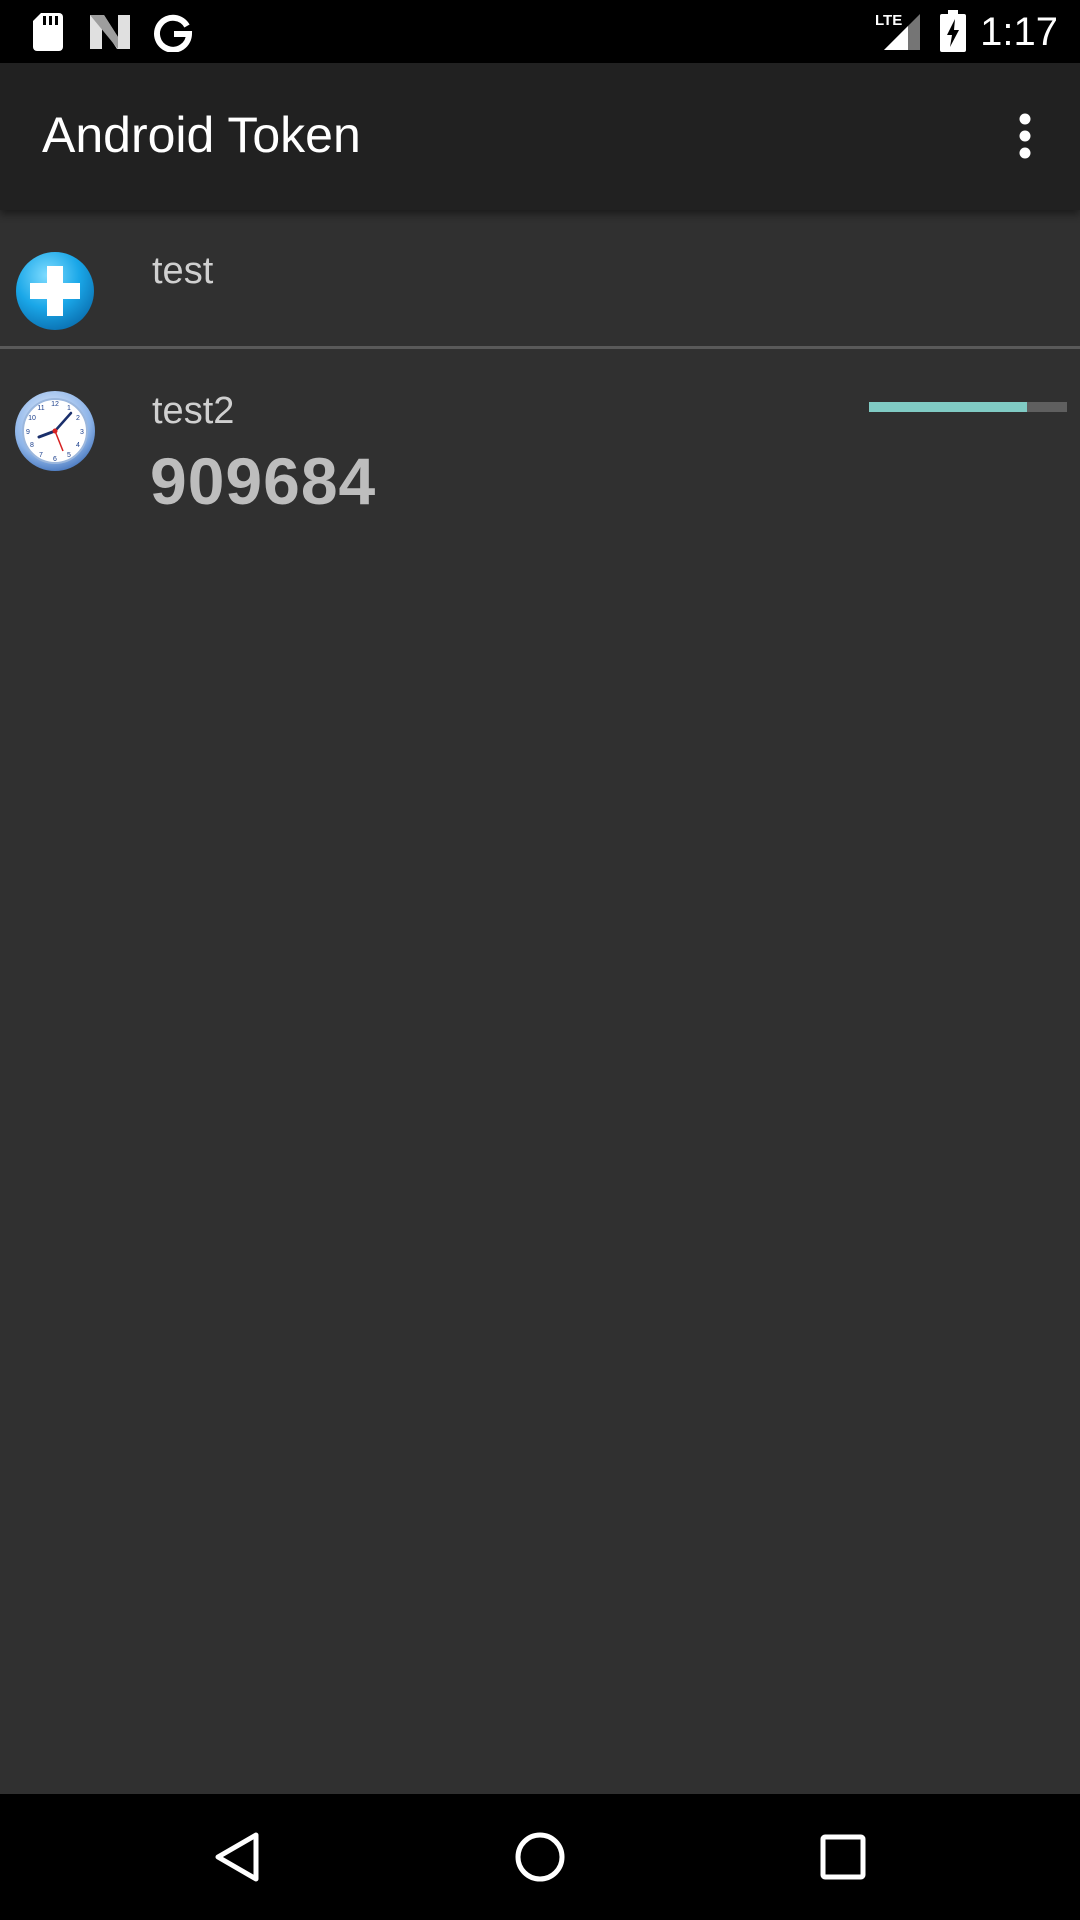  What do you see at coordinates (82, 432) in the screenshot?
I see `svg-text: 3` at bounding box center [82, 432].